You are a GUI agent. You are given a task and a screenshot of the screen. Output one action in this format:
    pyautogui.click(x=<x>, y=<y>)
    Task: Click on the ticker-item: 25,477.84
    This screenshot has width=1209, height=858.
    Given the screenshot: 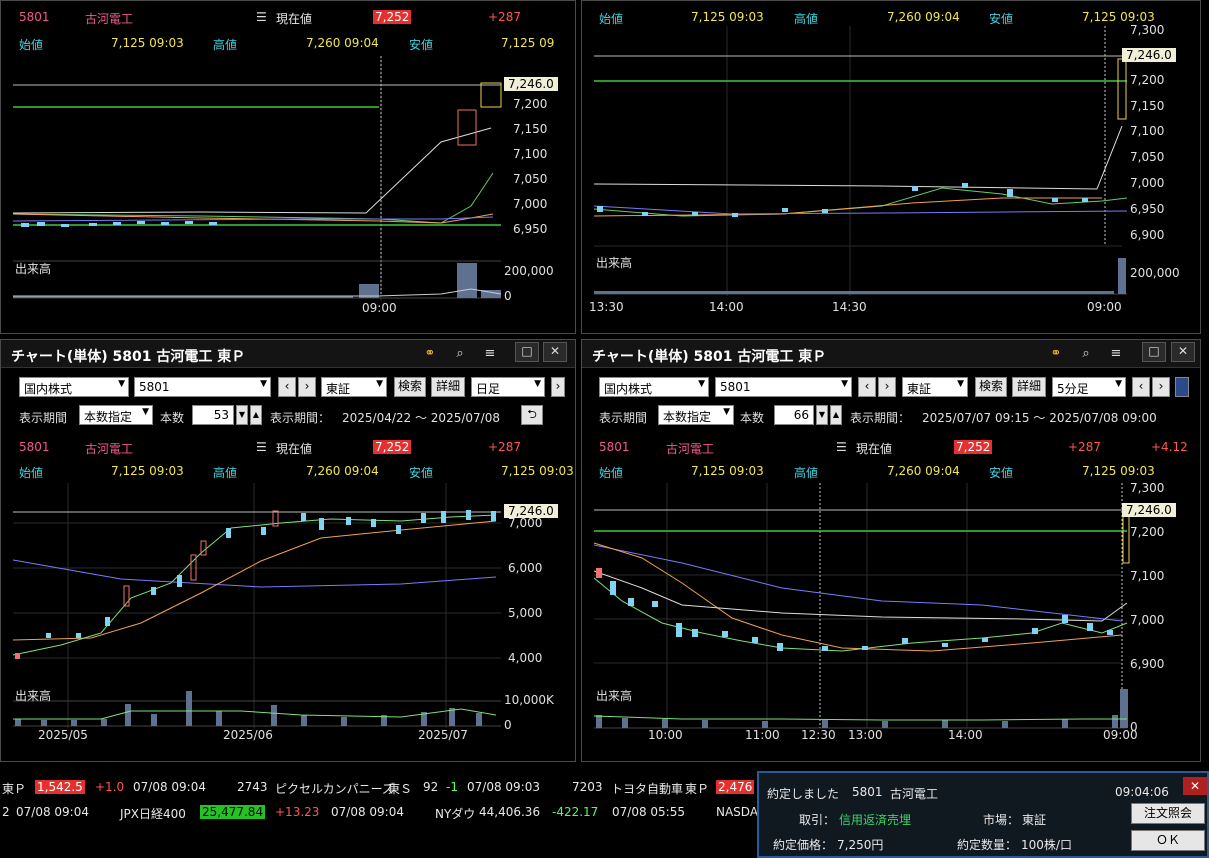 What is the action you would take?
    pyautogui.click(x=233, y=812)
    